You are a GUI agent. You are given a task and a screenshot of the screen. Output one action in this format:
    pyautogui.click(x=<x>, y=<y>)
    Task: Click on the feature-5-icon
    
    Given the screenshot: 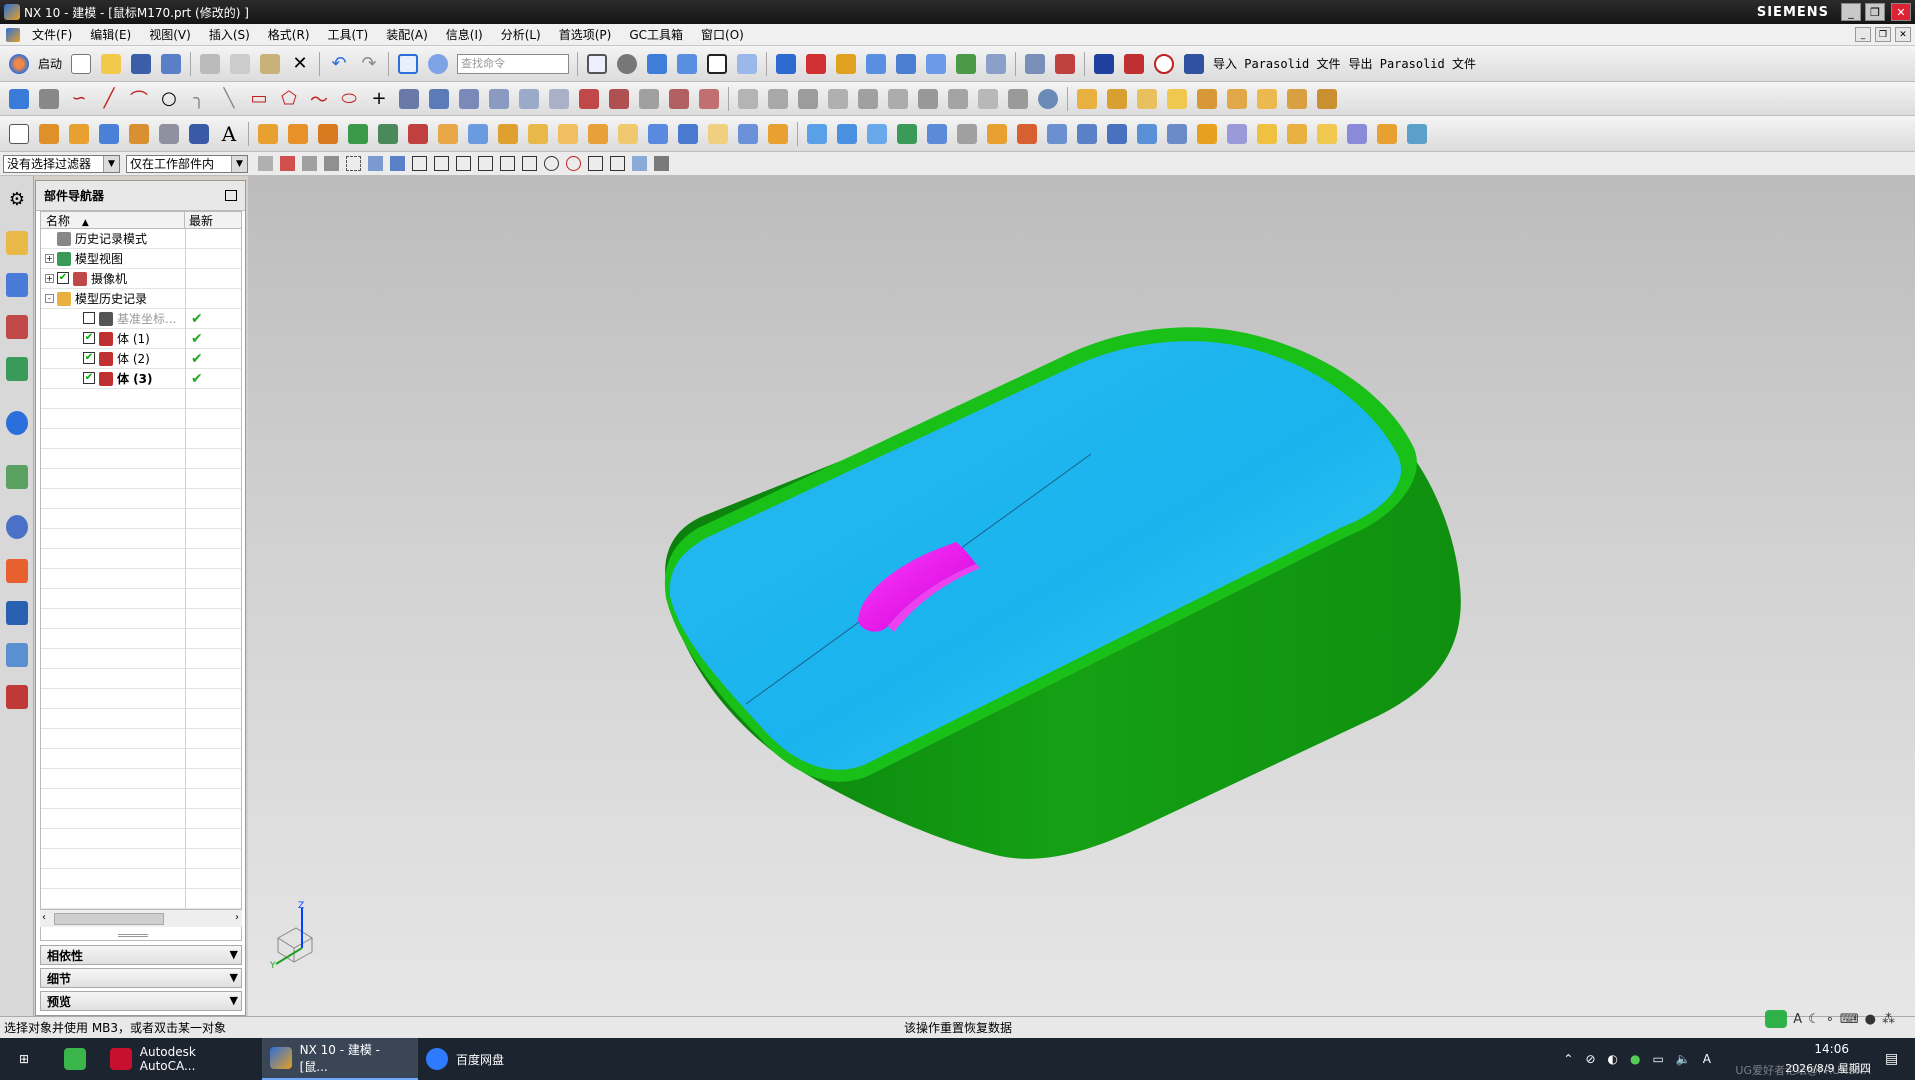 What is the action you would take?
    pyautogui.click(x=268, y=134)
    